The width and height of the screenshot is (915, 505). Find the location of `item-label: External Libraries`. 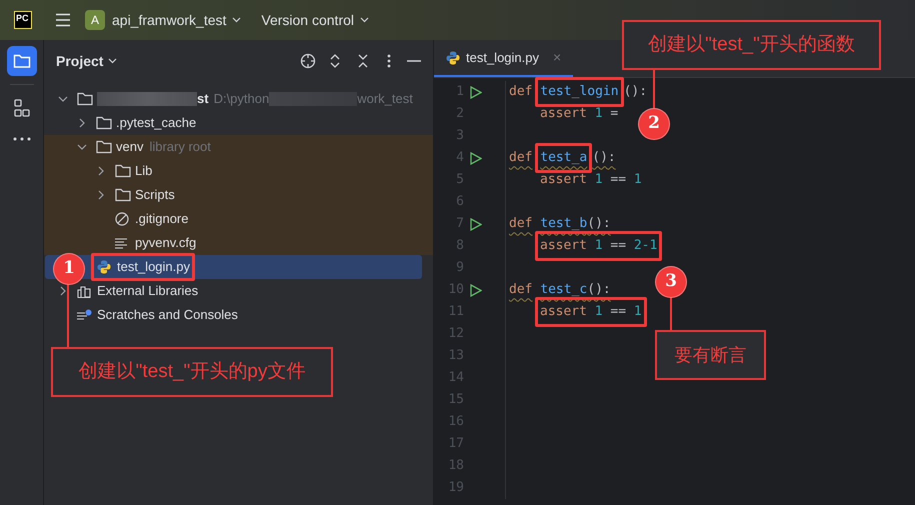

item-label: External Libraries is located at coordinates (147, 291).